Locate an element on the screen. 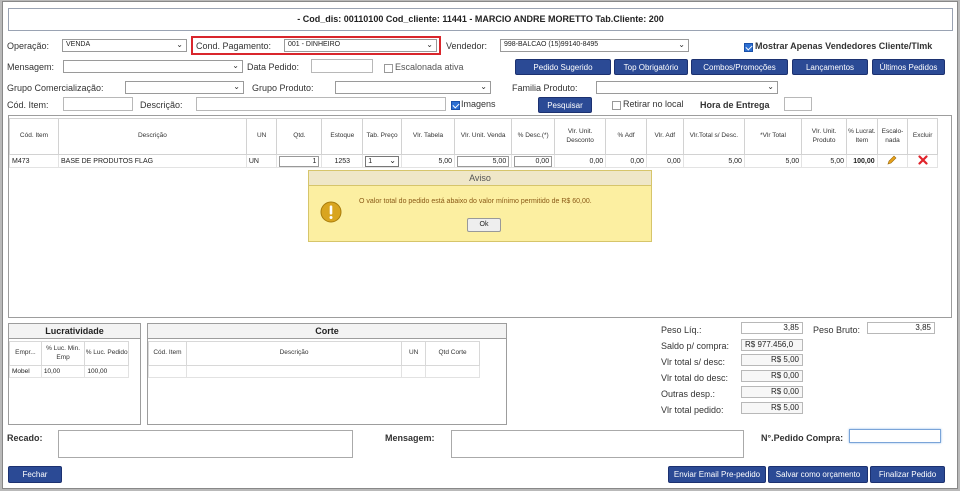  vlr-sdesc-label: Vlr total s/ desc: is located at coordinates (693, 362).